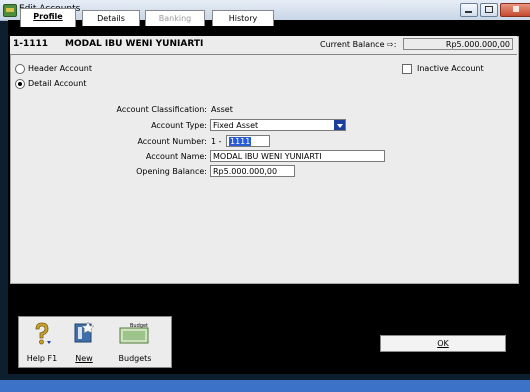 This screenshot has height=392, width=530. What do you see at coordinates (172, 141) in the screenshot?
I see `account-number-label: Account Number:` at bounding box center [172, 141].